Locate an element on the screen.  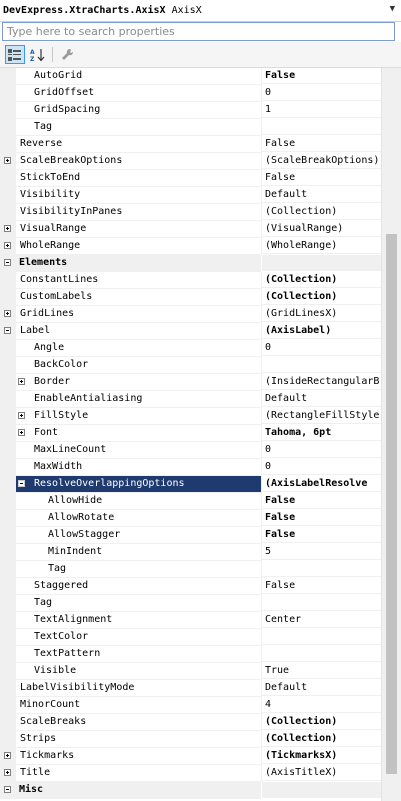
property-row: GridSpacing 1 is located at coordinates (190, 110).